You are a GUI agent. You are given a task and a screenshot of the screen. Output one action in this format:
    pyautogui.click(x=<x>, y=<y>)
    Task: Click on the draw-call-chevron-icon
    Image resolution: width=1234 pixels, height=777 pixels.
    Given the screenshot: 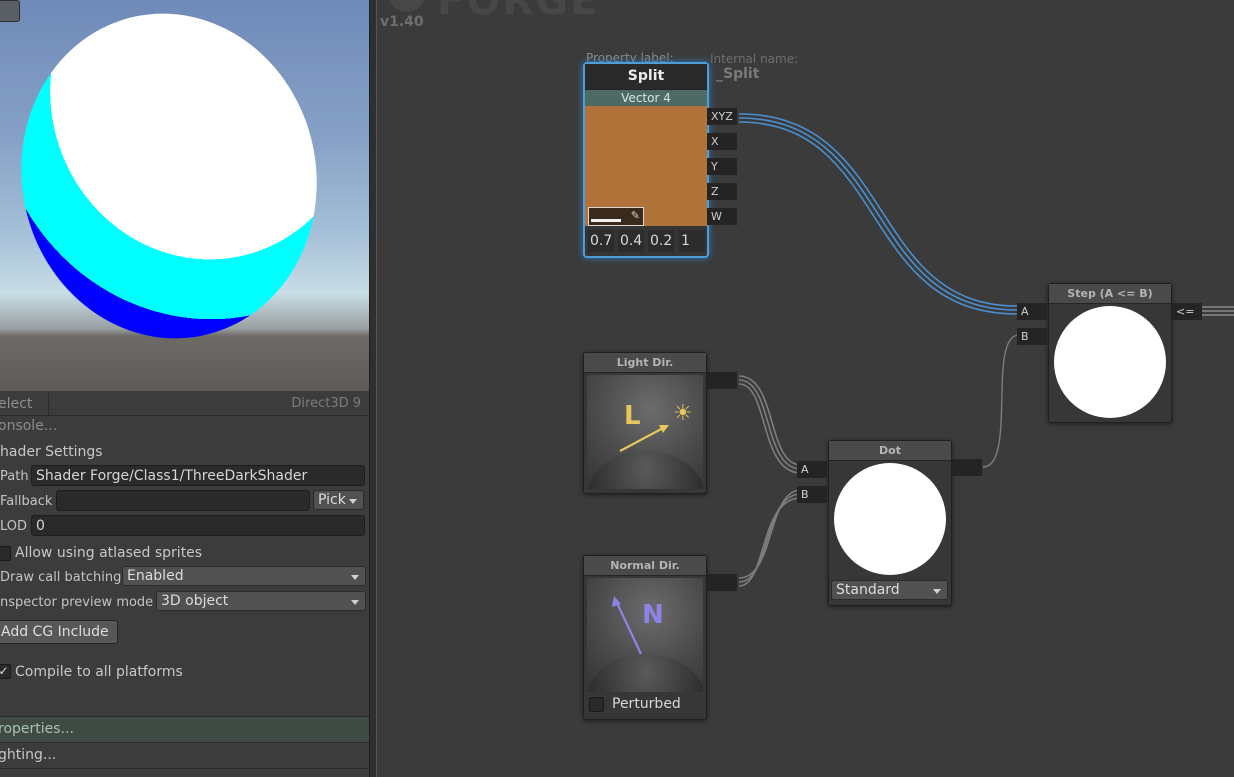 What is the action you would take?
    pyautogui.click(x=355, y=577)
    